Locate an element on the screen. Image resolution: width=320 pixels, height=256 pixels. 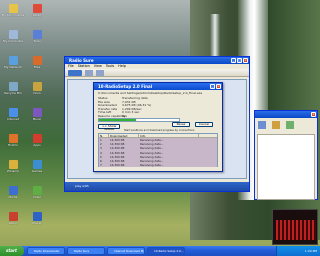
desktop-icon-label: My Network is located at coordinates (13, 67).